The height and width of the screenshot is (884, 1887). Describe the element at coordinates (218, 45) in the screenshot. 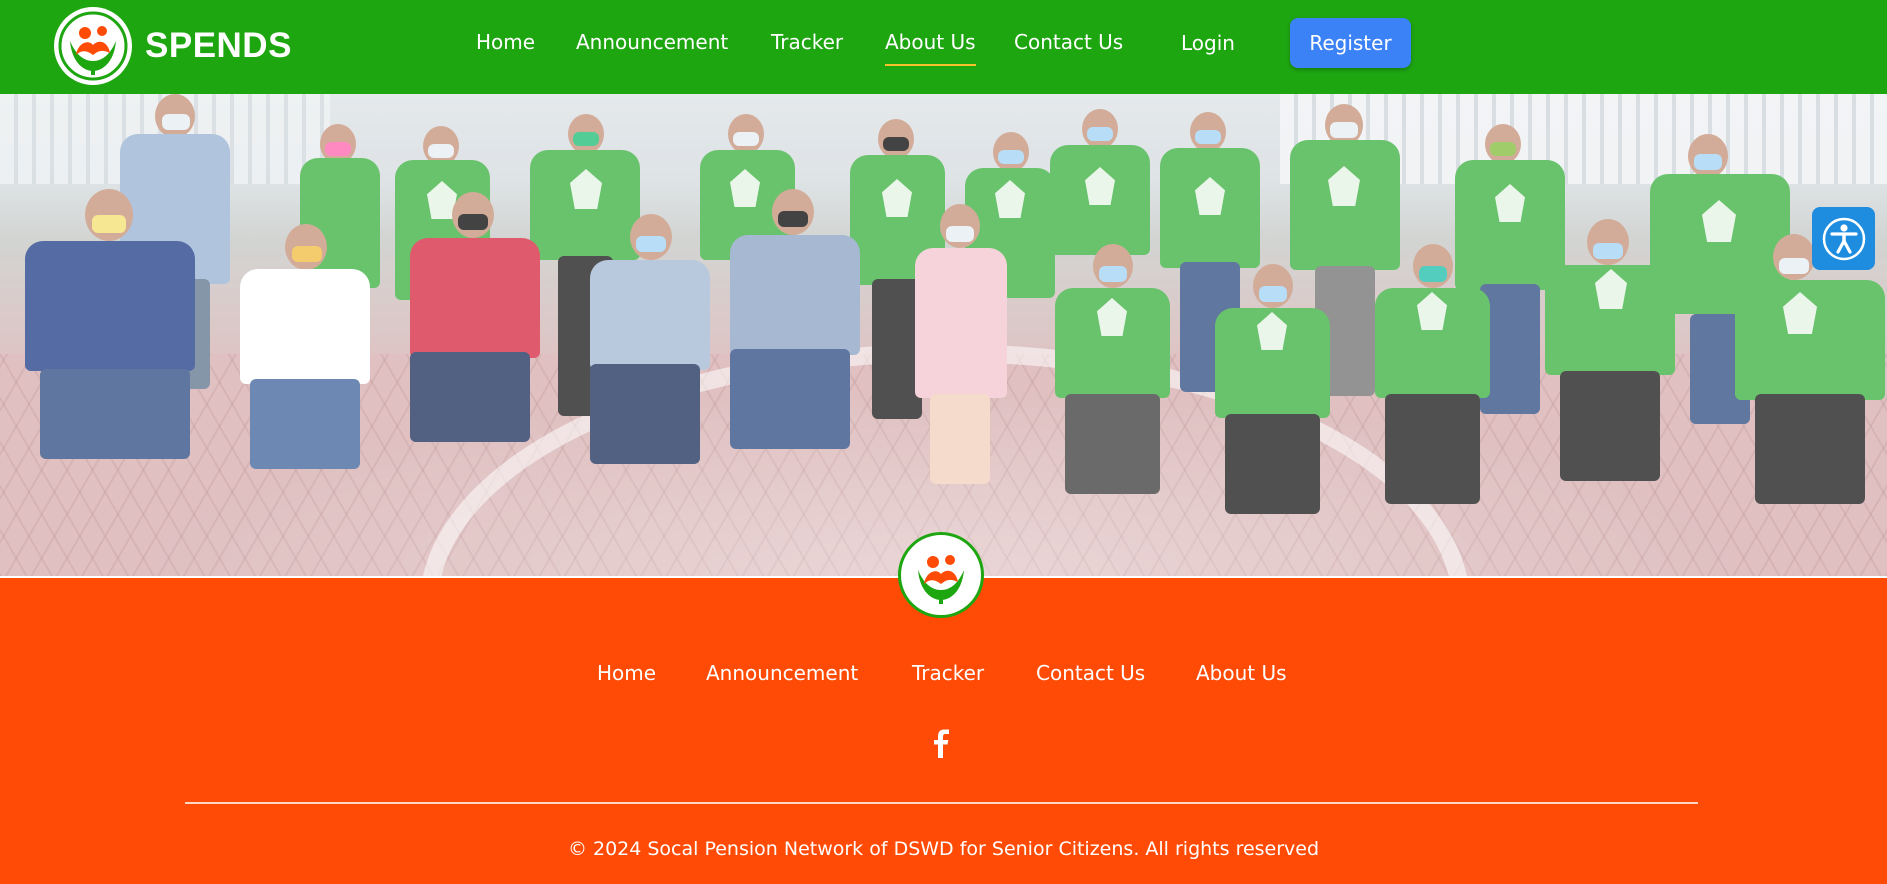

I see `brand-name: SPENDS` at that location.